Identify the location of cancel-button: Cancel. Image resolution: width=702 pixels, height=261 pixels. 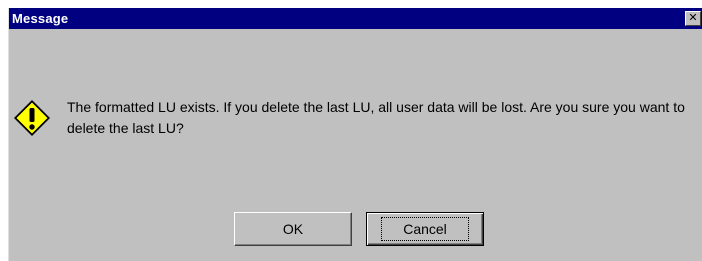
(425, 229).